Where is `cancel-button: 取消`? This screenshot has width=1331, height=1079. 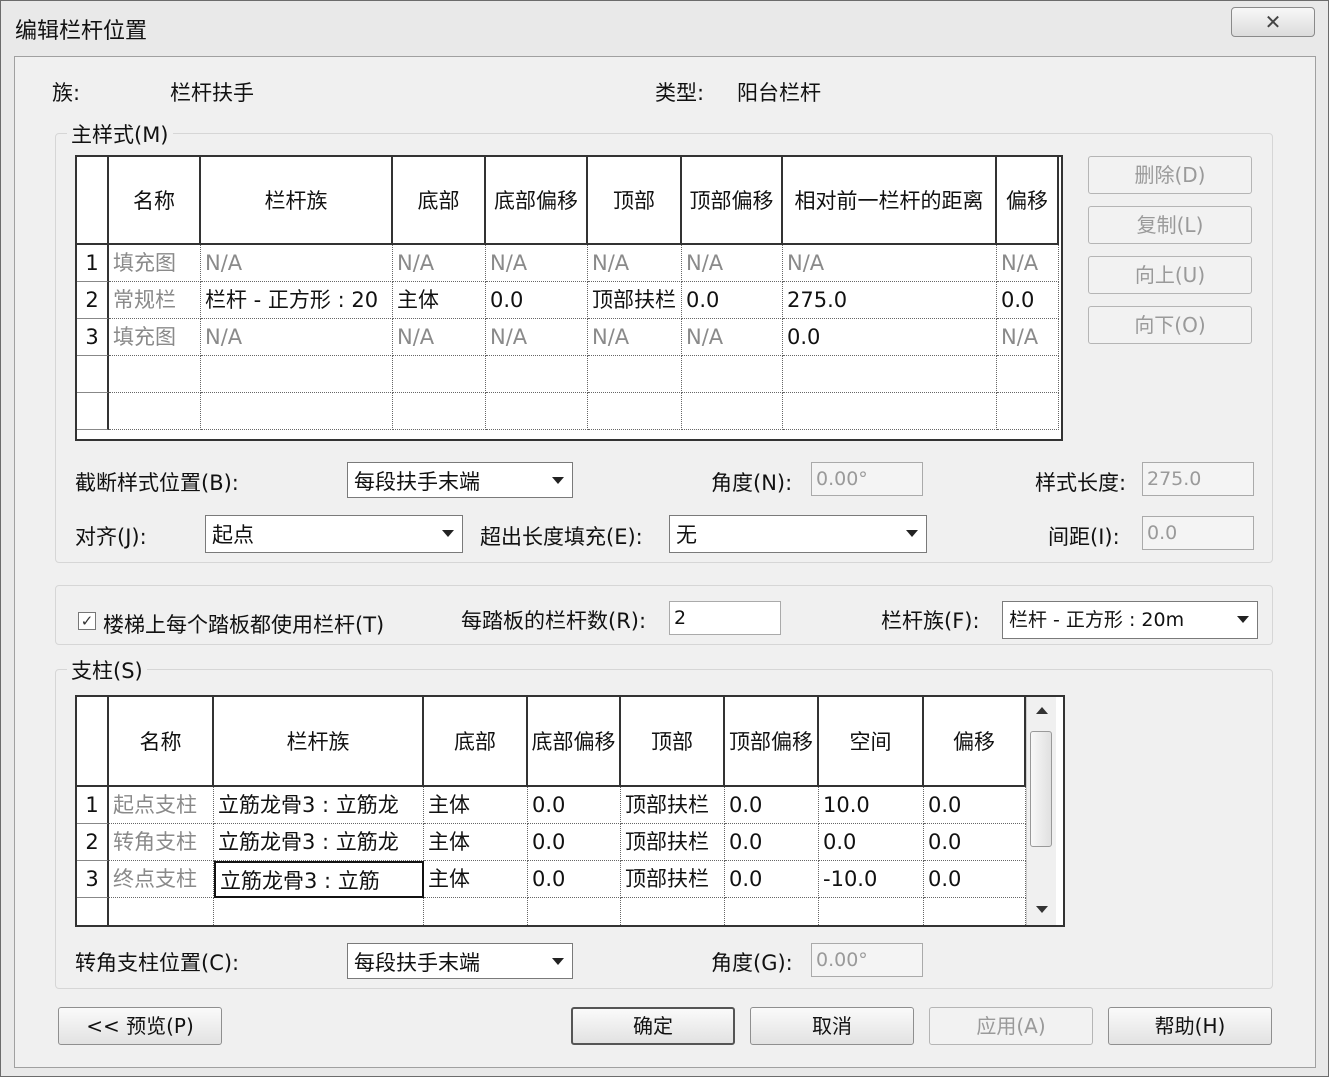
cancel-button: 取消 is located at coordinates (832, 1026).